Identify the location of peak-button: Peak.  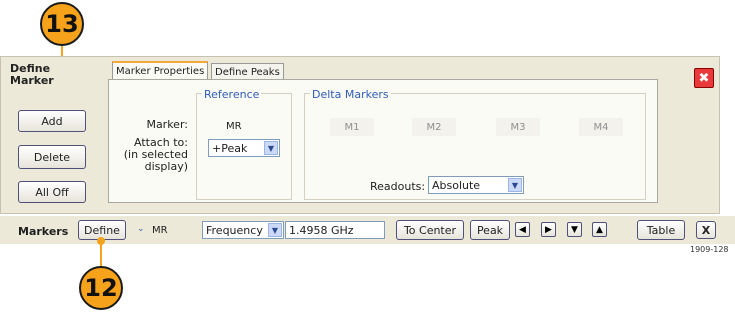
(490, 230).